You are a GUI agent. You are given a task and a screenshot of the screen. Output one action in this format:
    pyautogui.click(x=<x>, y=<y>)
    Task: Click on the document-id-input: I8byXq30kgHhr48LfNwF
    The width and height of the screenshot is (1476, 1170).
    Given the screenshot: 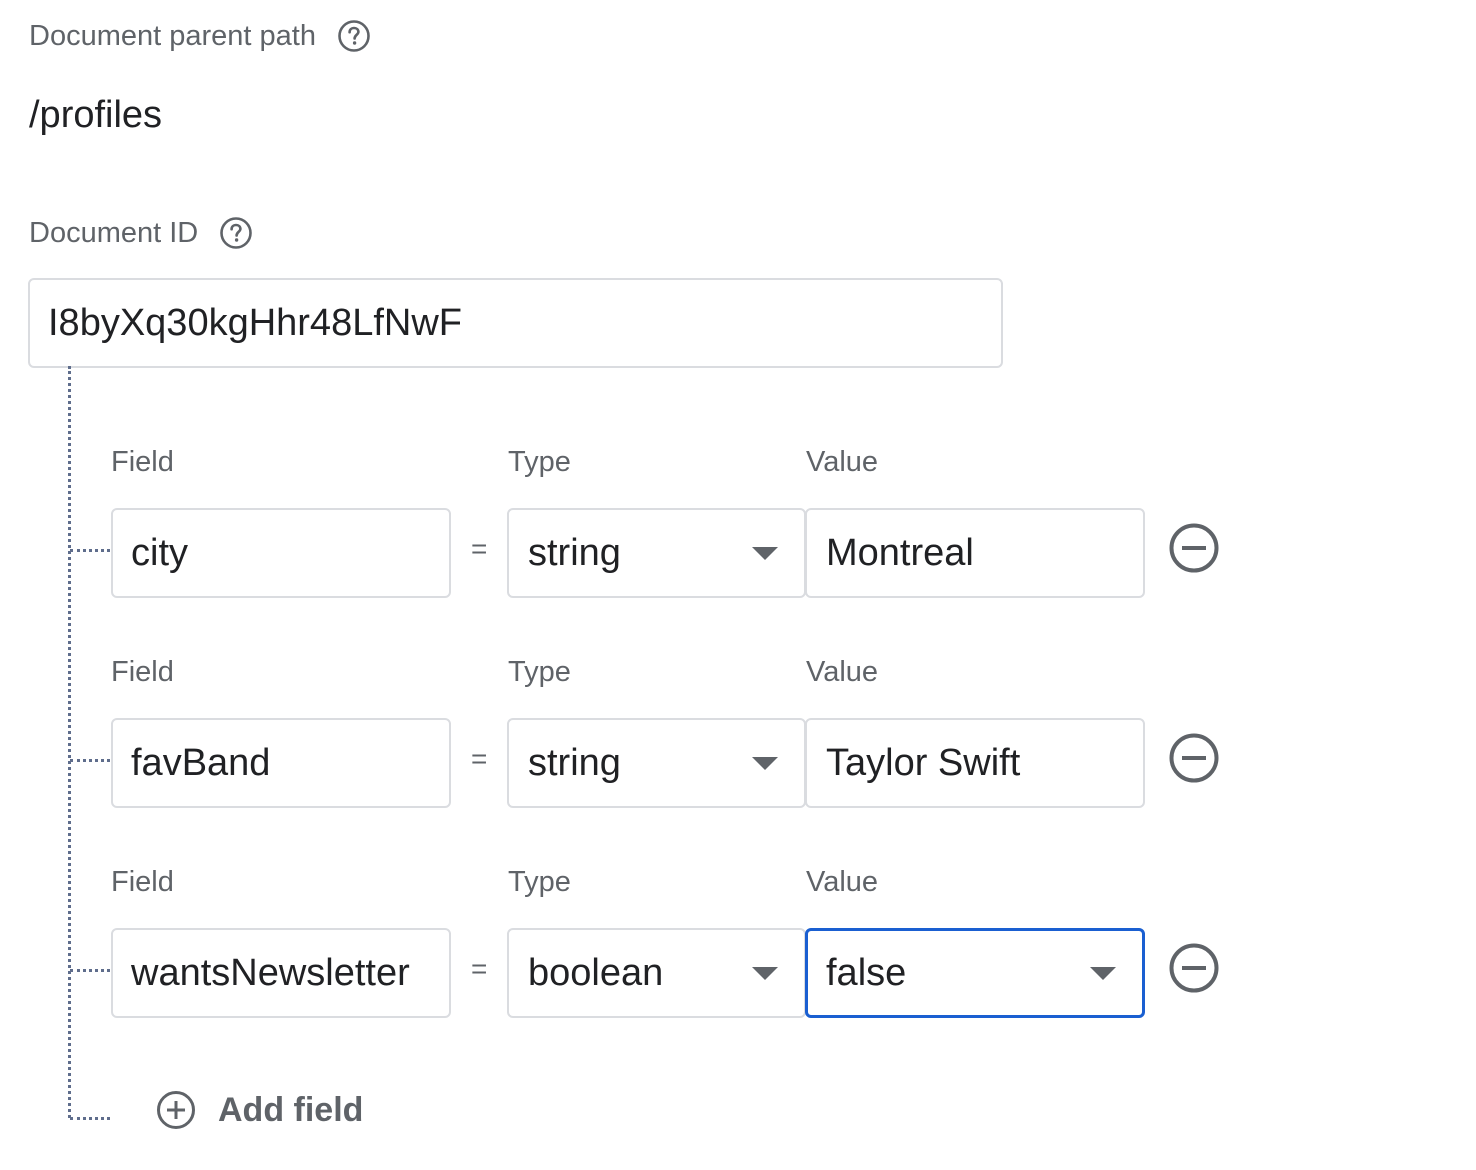 What is the action you would take?
    pyautogui.click(x=515, y=323)
    